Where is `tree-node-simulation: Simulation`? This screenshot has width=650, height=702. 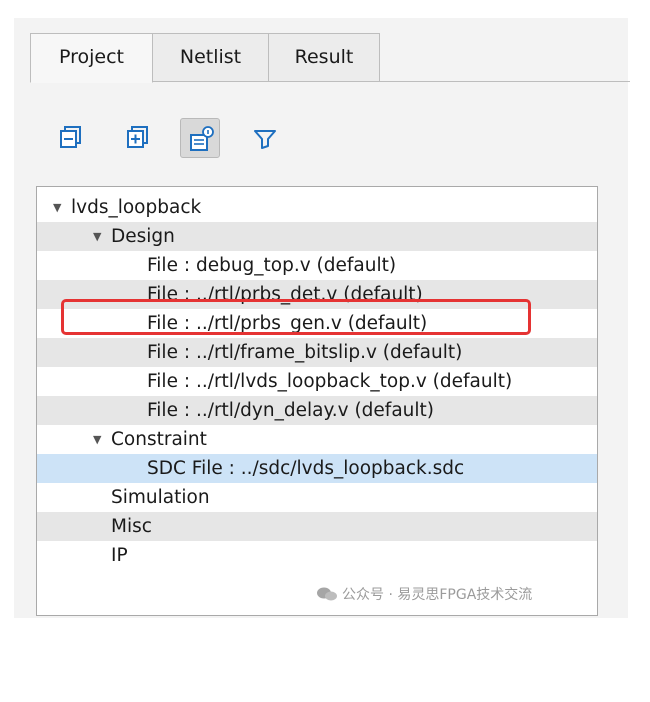 tree-node-simulation: Simulation is located at coordinates (317, 497).